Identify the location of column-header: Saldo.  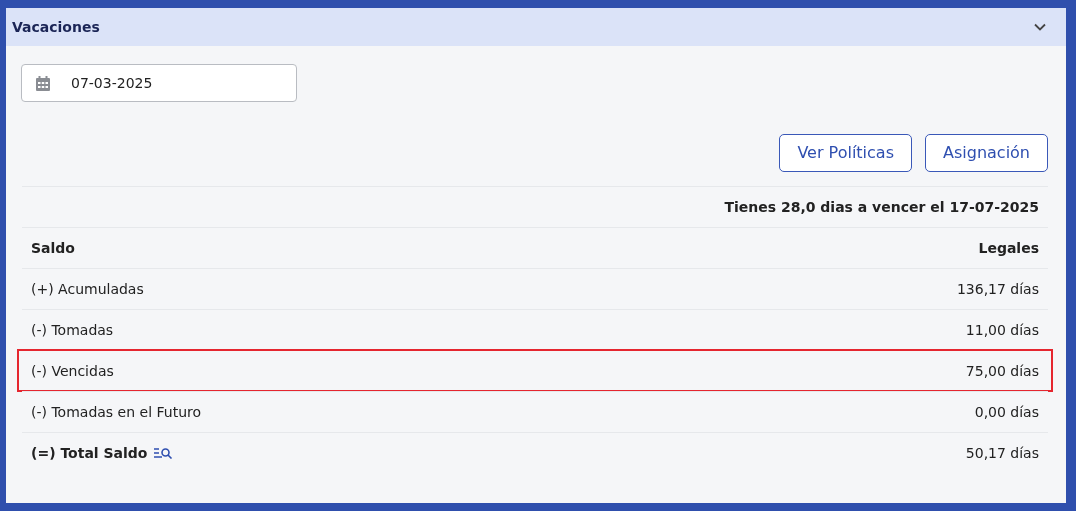
(53, 248).